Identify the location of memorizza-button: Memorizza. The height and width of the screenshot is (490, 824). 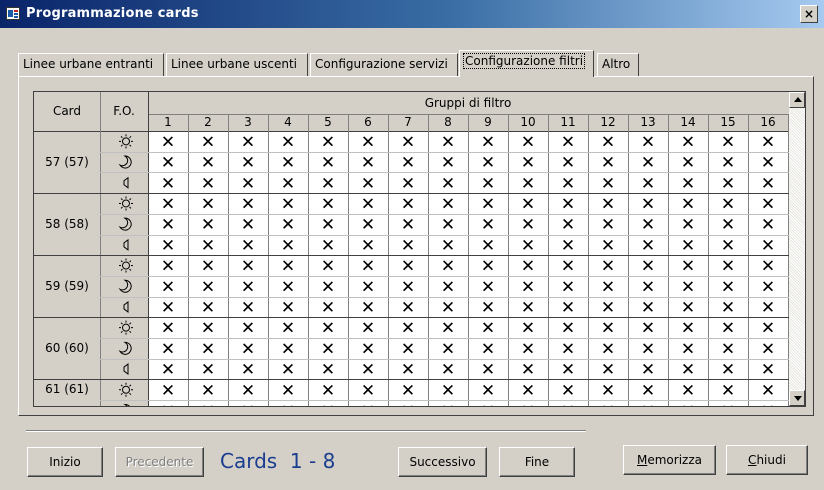
(669, 460).